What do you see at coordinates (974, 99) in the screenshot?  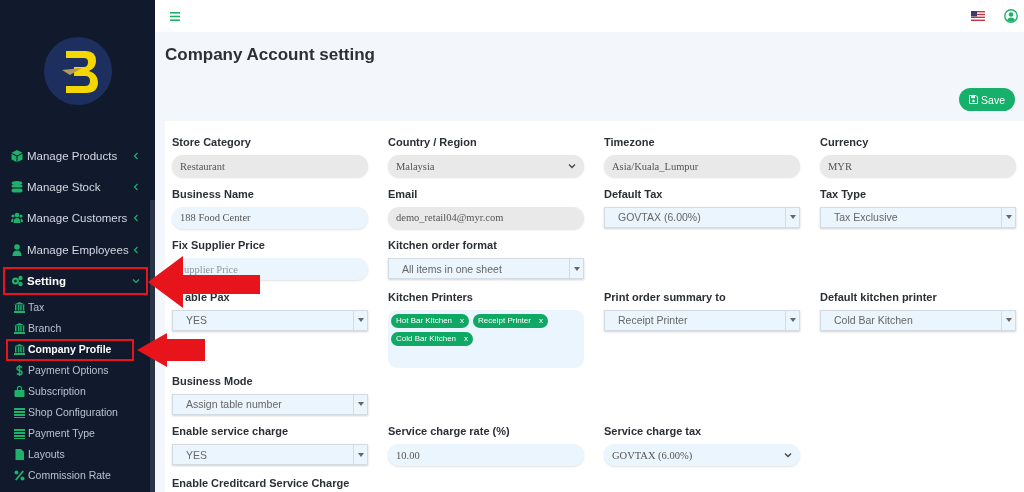 I see `save-icon` at bounding box center [974, 99].